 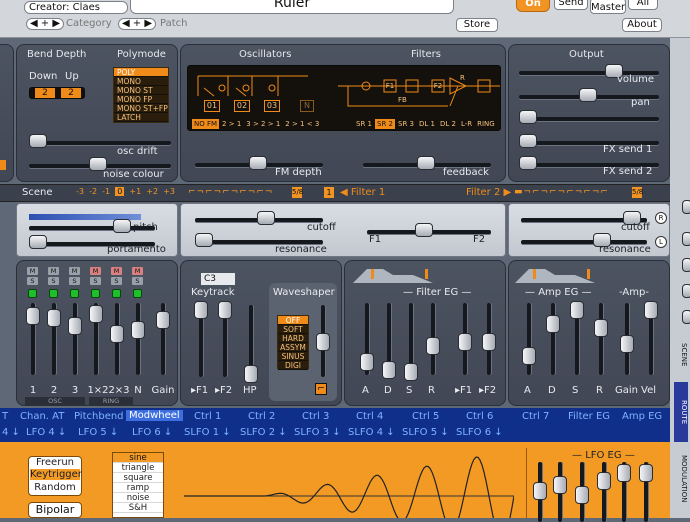 I want to click on mixer-fader-gain, so click(x=163, y=320).